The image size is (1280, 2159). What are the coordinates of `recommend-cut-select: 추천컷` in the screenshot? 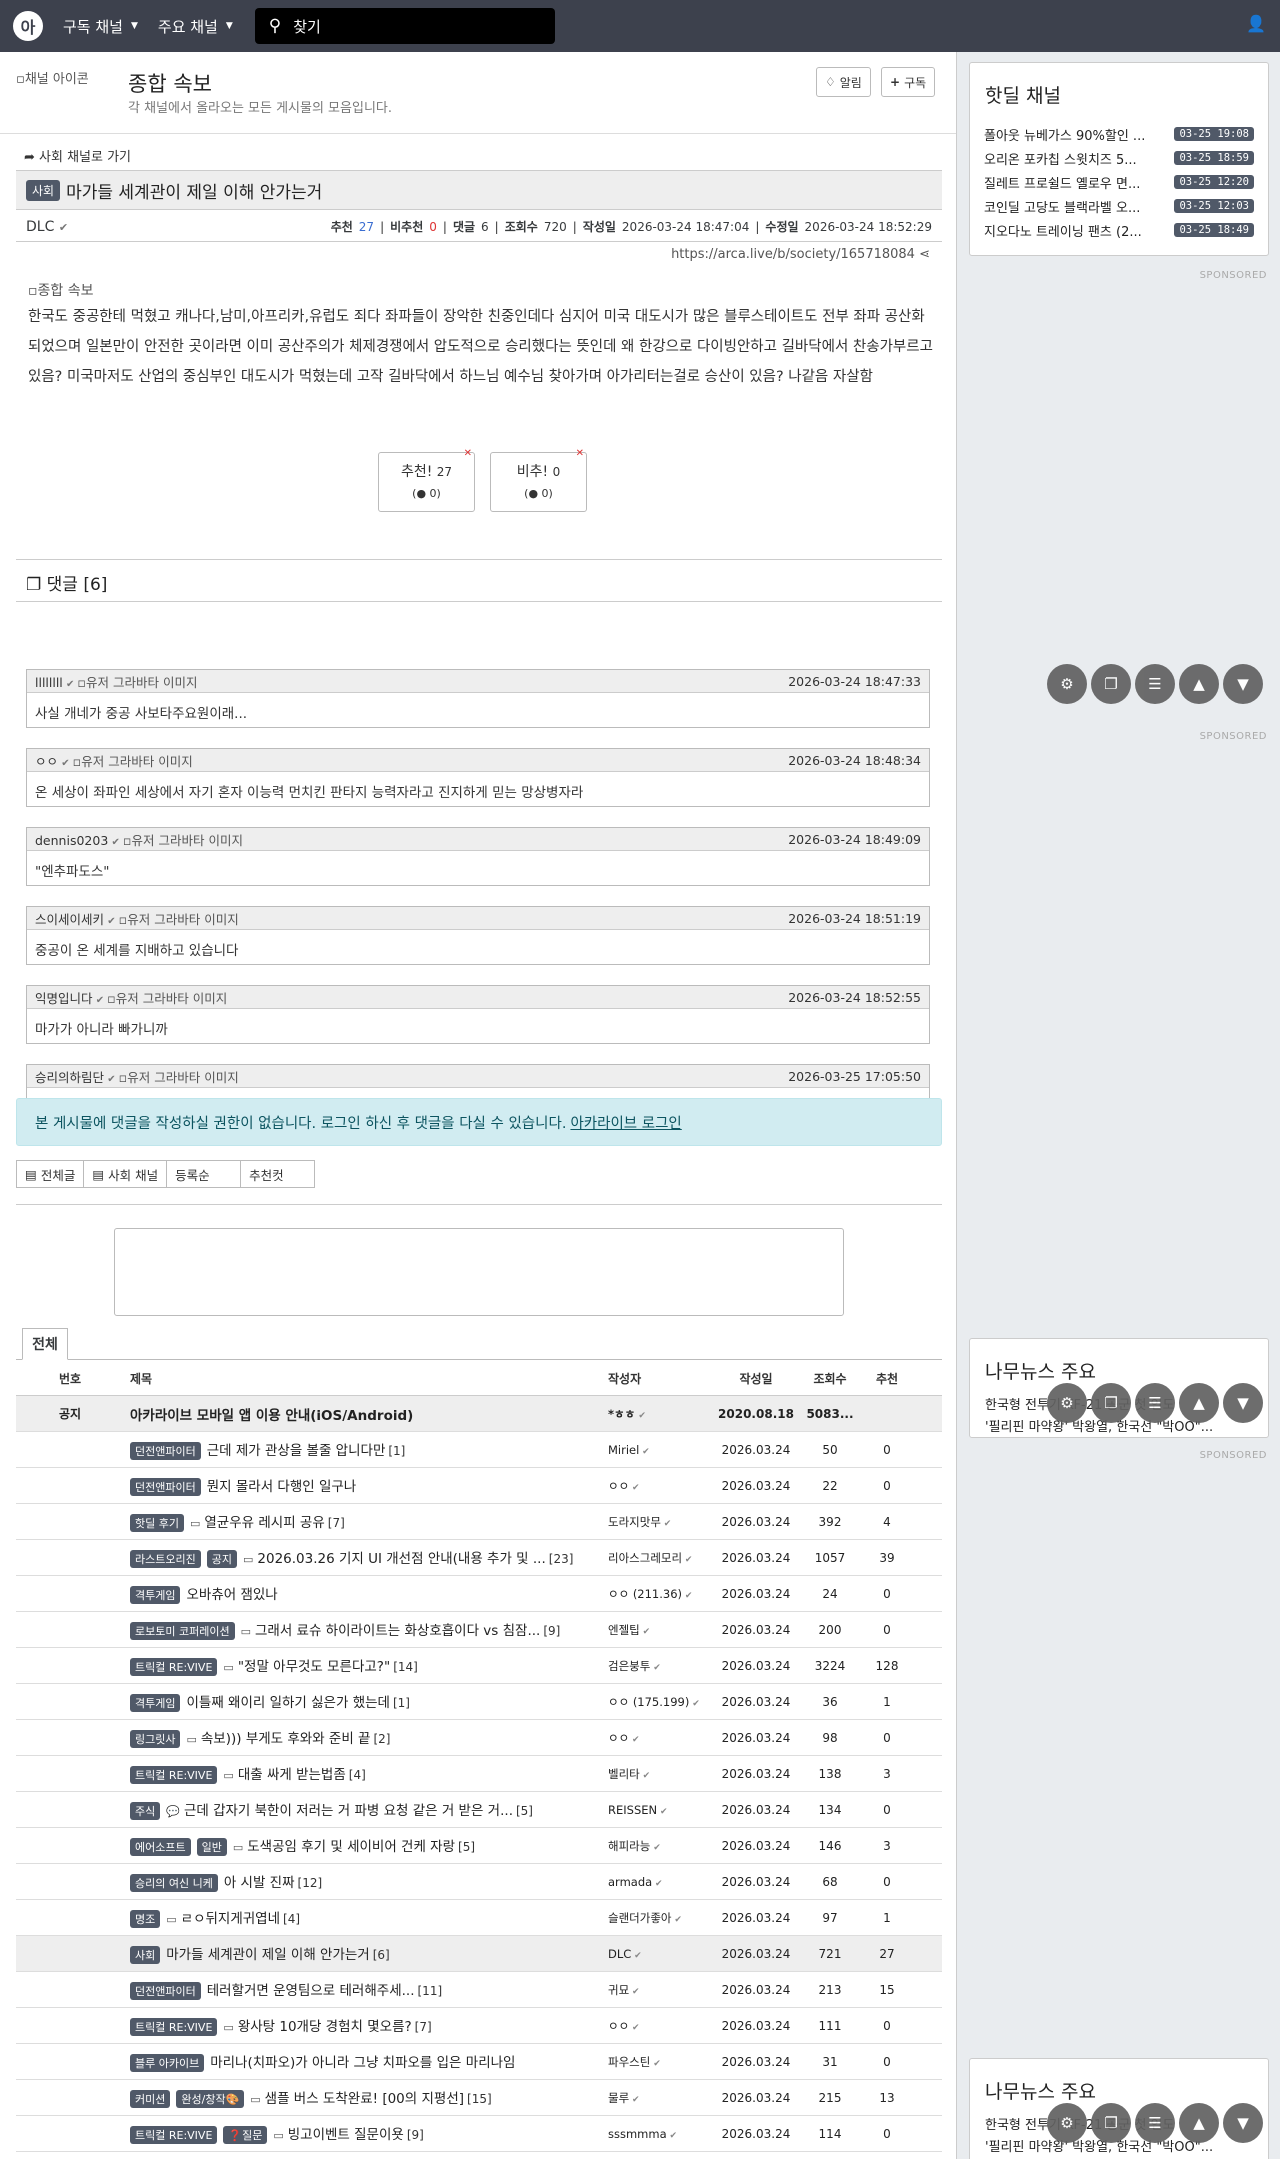 It's located at (278, 1174).